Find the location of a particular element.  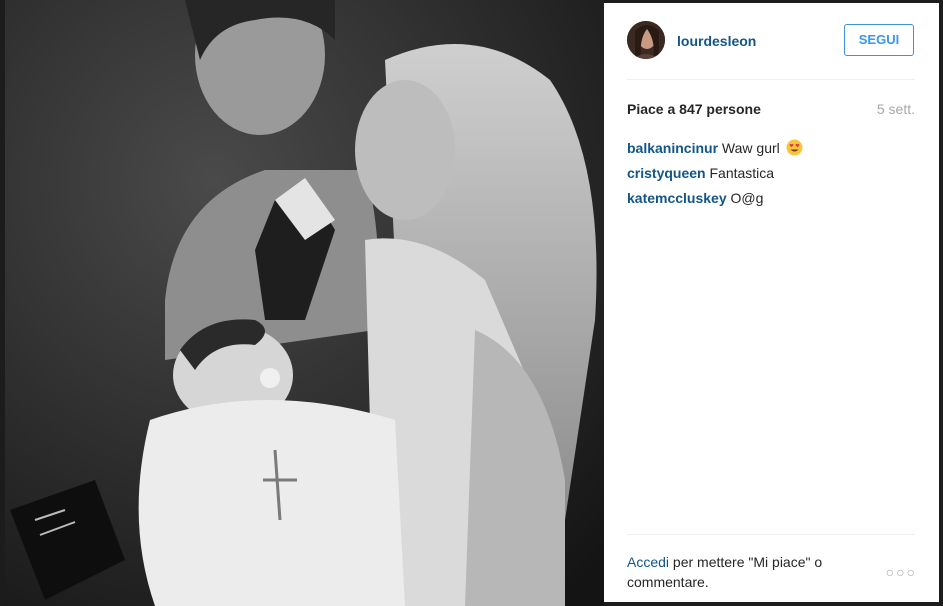

post-header: lourdesleon SEGUI is located at coordinates (771, 42).